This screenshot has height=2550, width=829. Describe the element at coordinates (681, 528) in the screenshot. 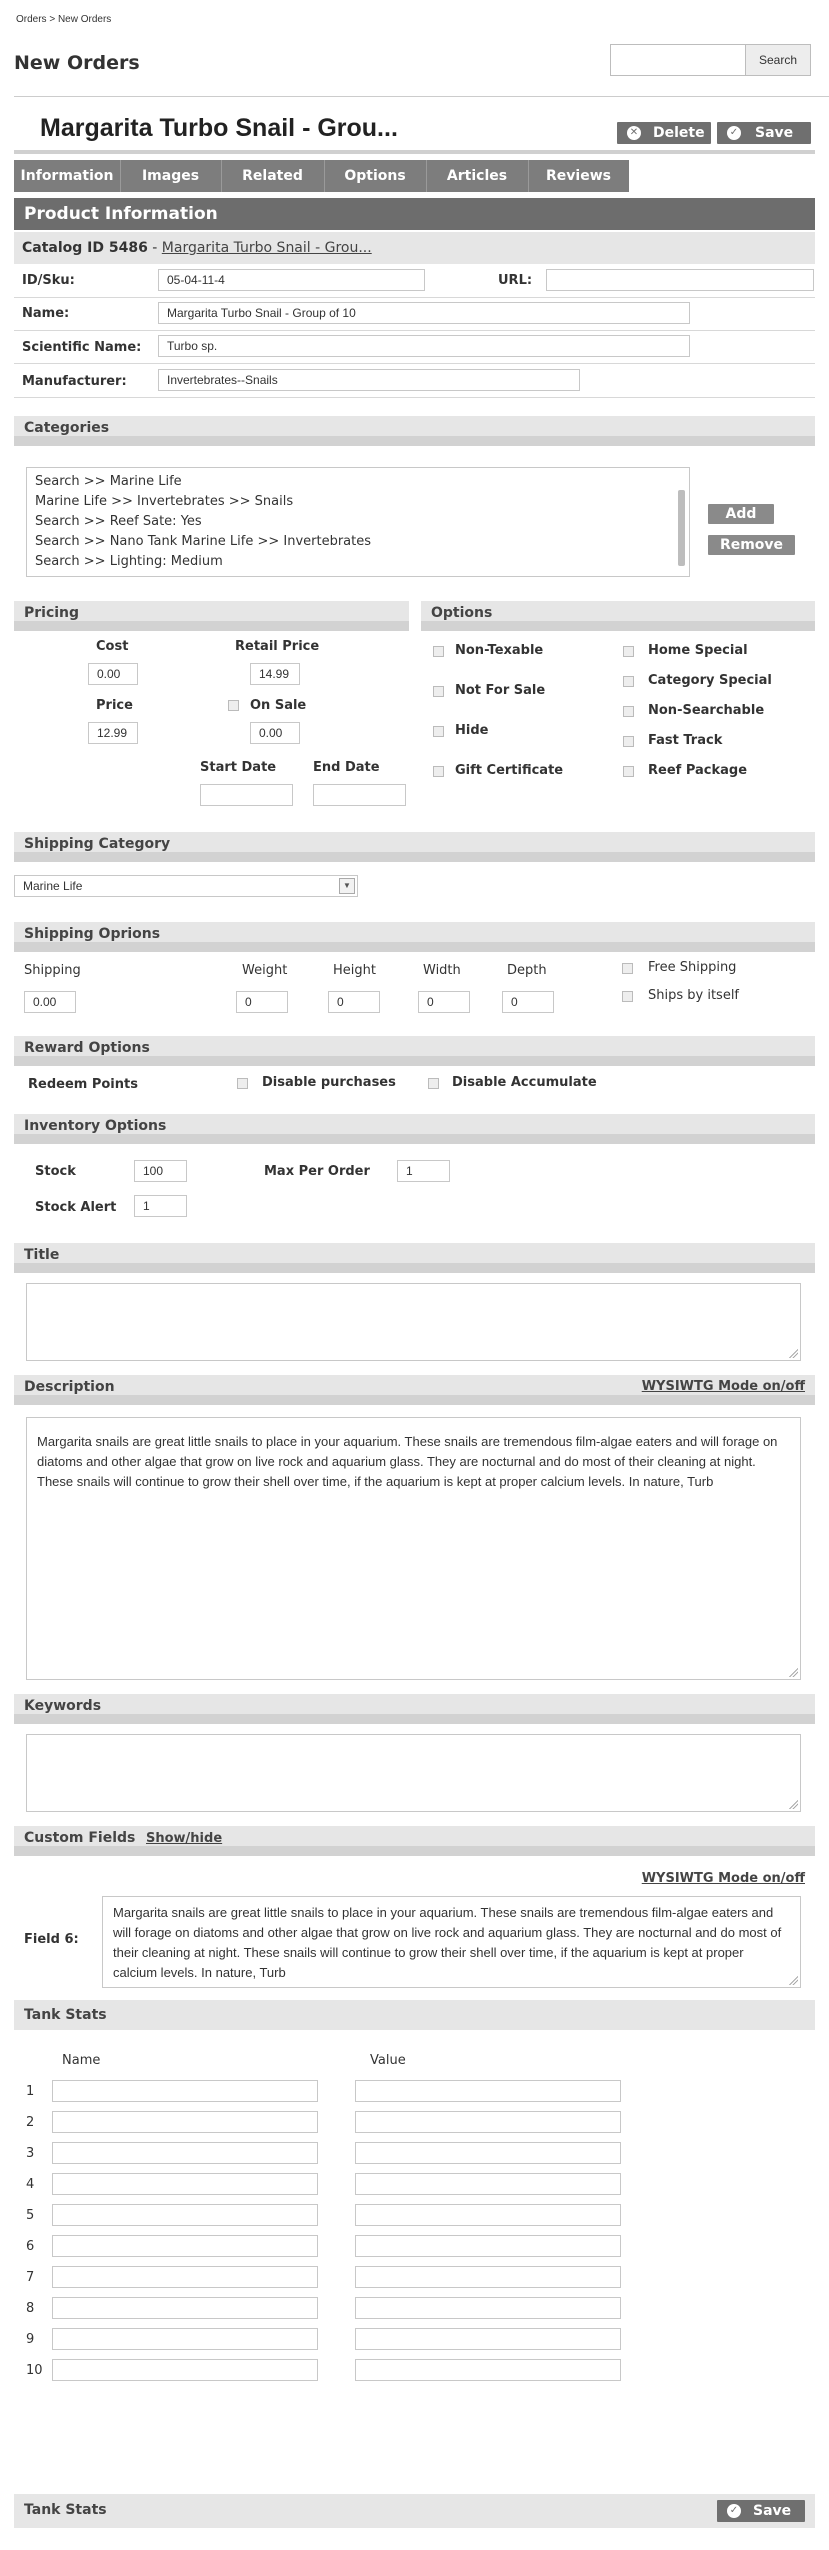

I see `categories-scrollbar` at that location.